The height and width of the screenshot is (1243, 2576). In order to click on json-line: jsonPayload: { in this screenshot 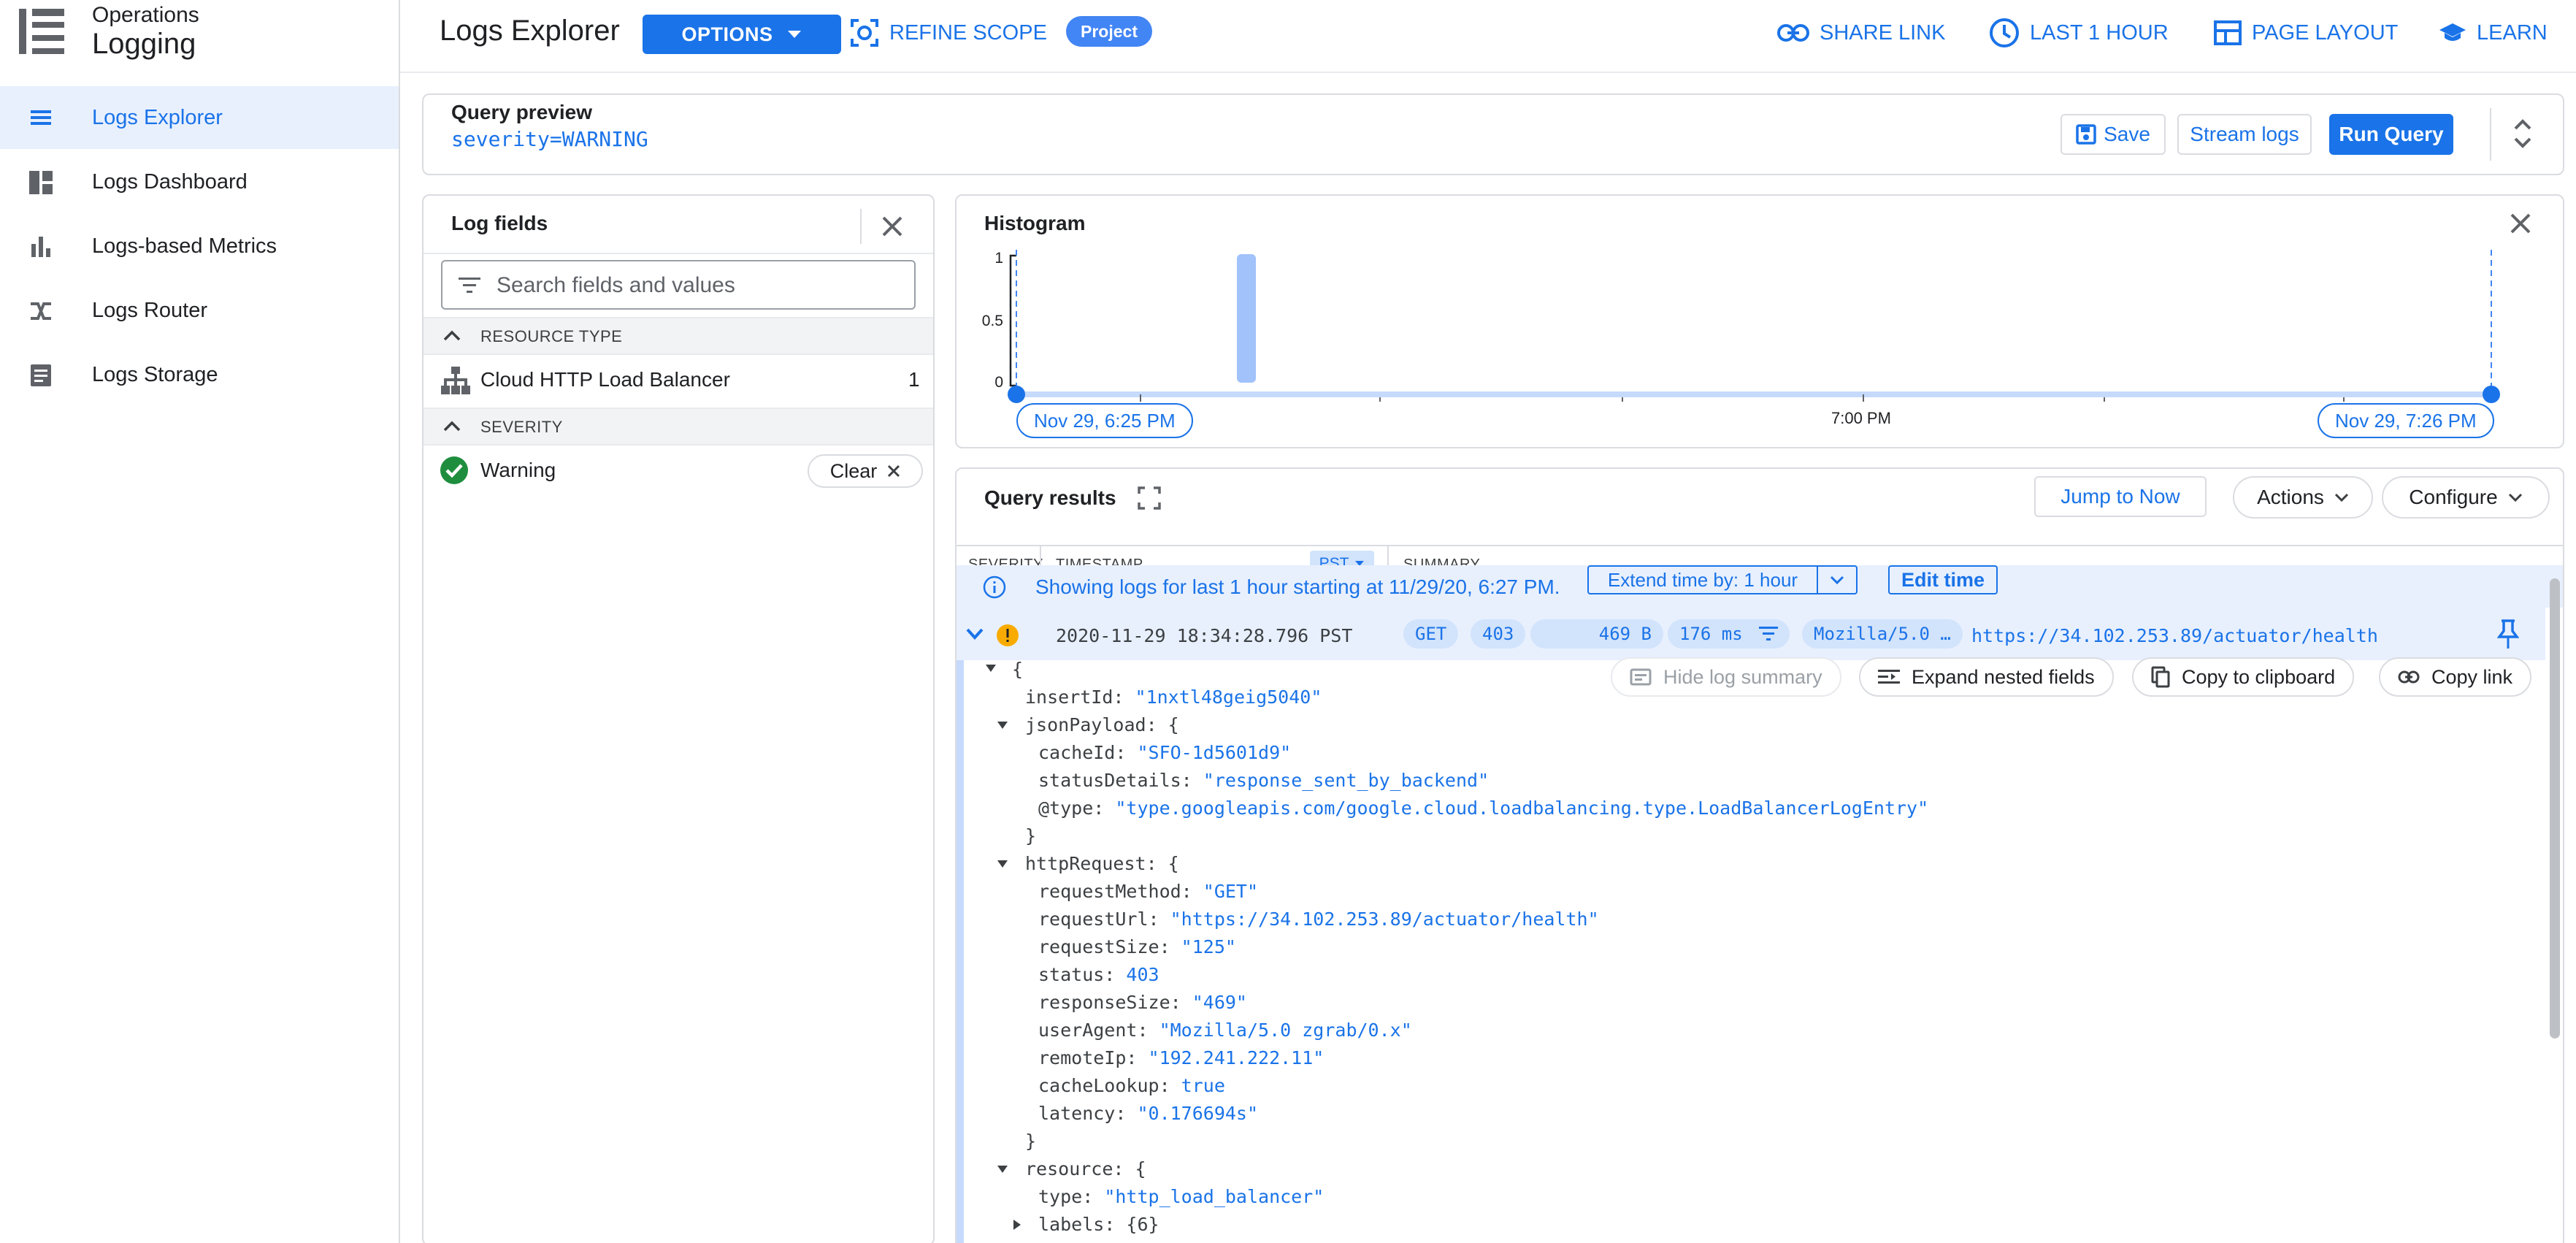, I will do `click(1102, 724)`.